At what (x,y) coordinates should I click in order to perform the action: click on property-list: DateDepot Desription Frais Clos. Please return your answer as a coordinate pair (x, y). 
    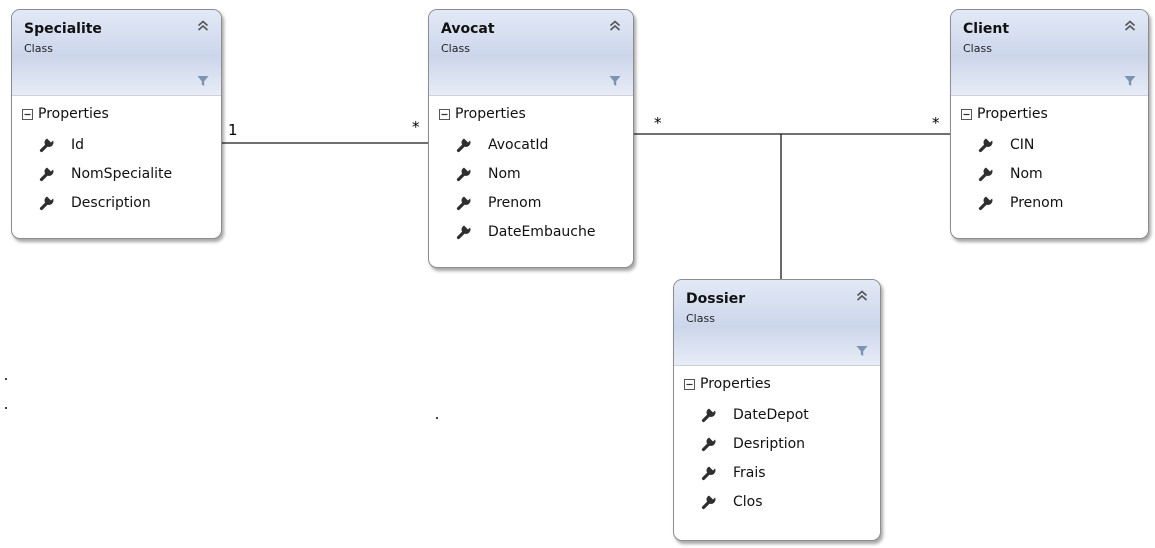
    Looking at the image, I should click on (777, 455).